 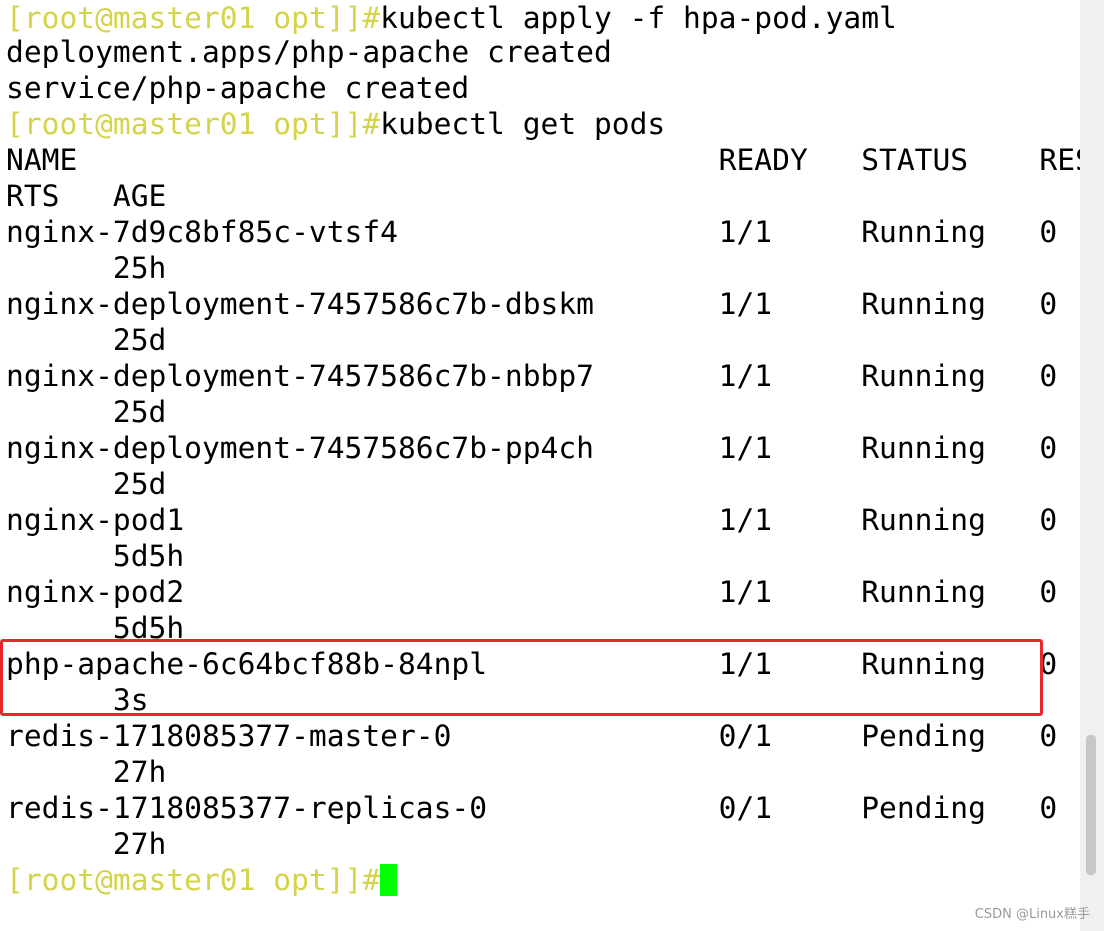 What do you see at coordinates (532, 232) in the screenshot?
I see `pod-row: nginx-7d9c8bf85c-vtsf4 1/1 Running 0` at bounding box center [532, 232].